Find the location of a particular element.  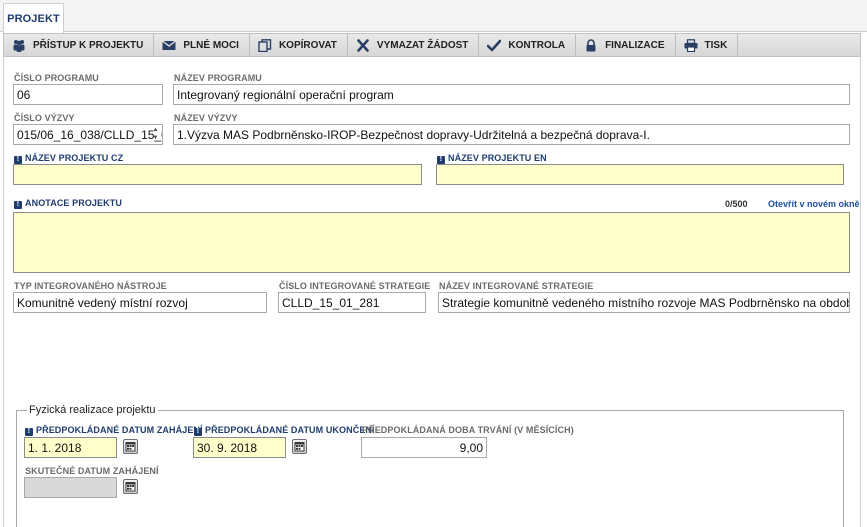

cislo-programu-field: 06 is located at coordinates (88, 94).